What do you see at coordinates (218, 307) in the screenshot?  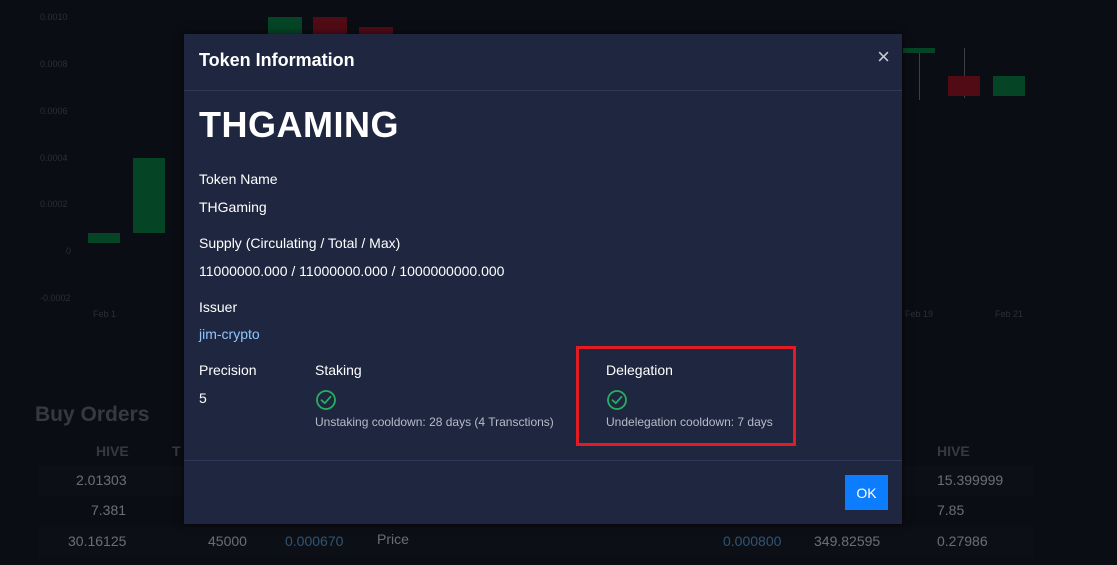 I see `issuer-label: Issuer` at bounding box center [218, 307].